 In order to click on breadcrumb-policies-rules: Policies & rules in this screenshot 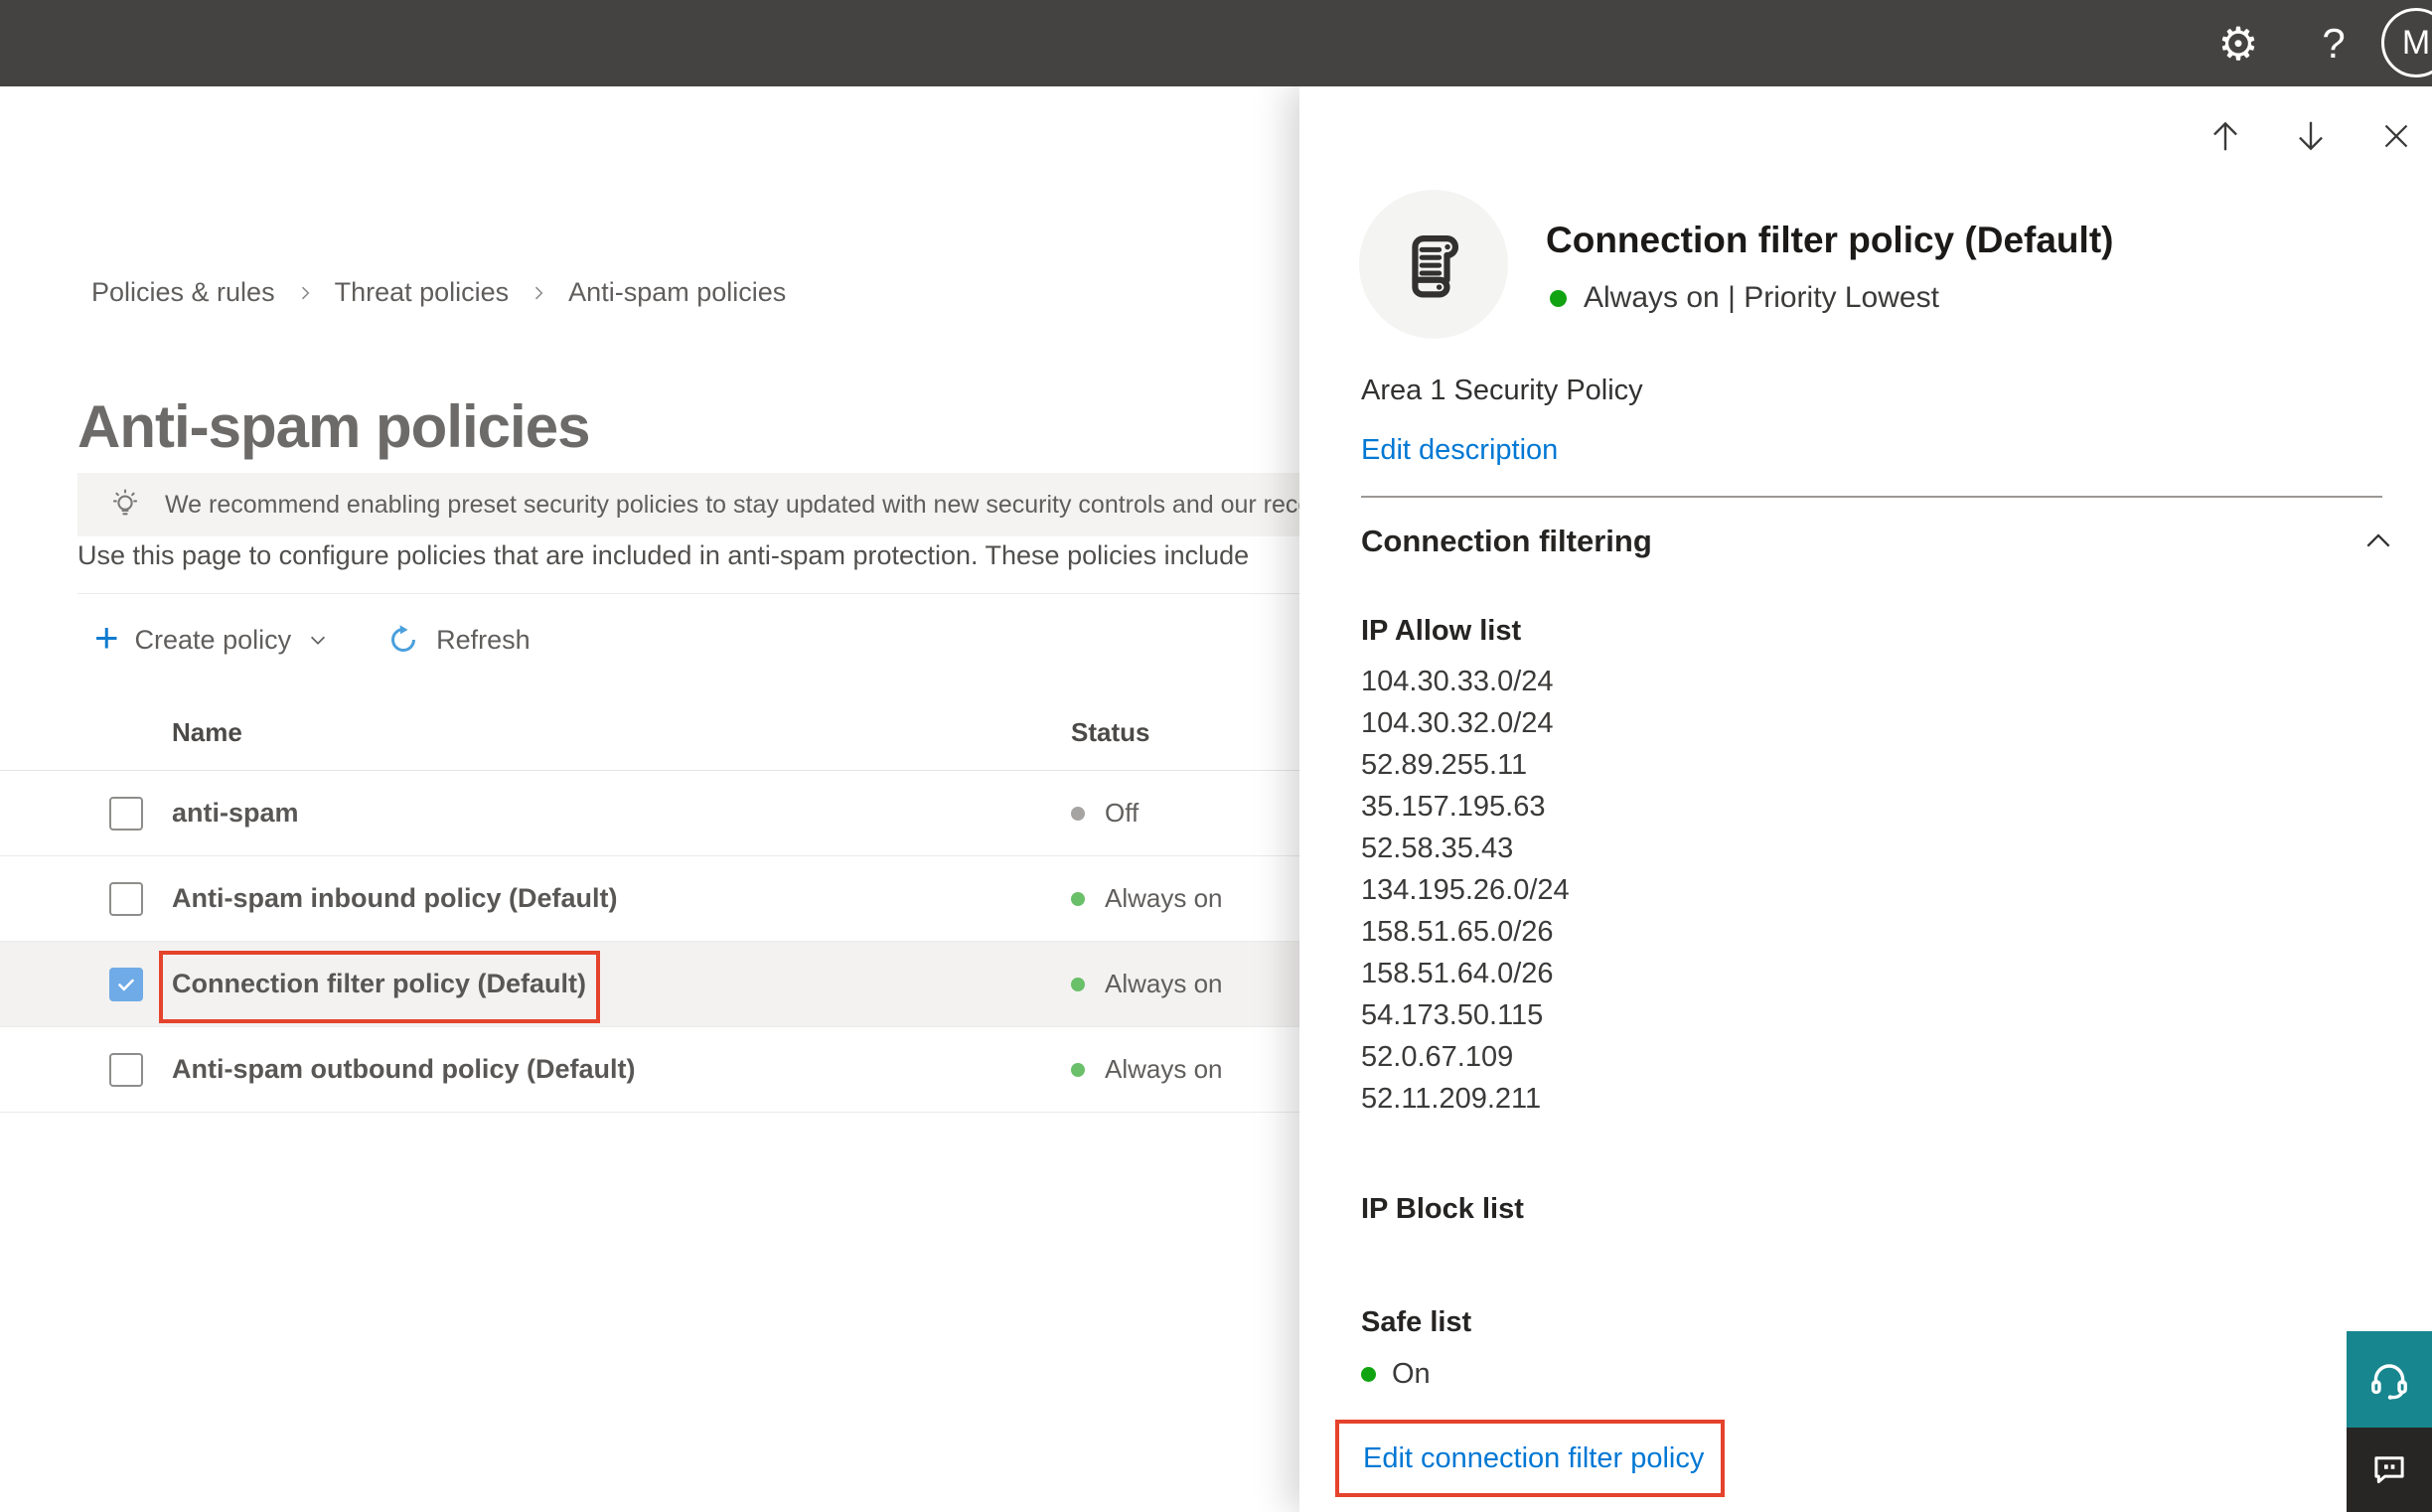, I will do `click(183, 292)`.